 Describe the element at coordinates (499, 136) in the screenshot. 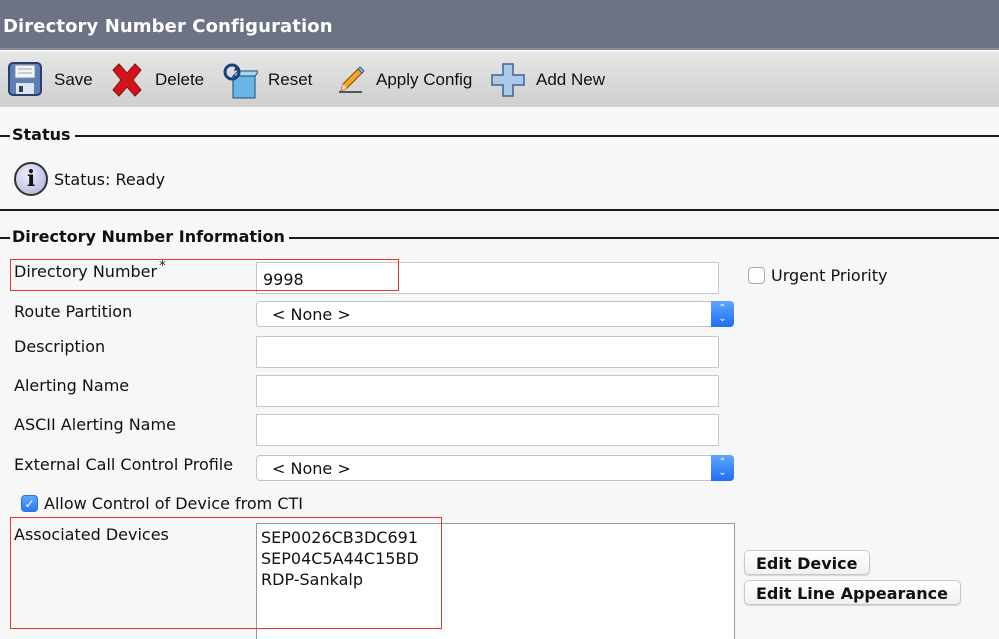

I see `status-section-divider` at that location.